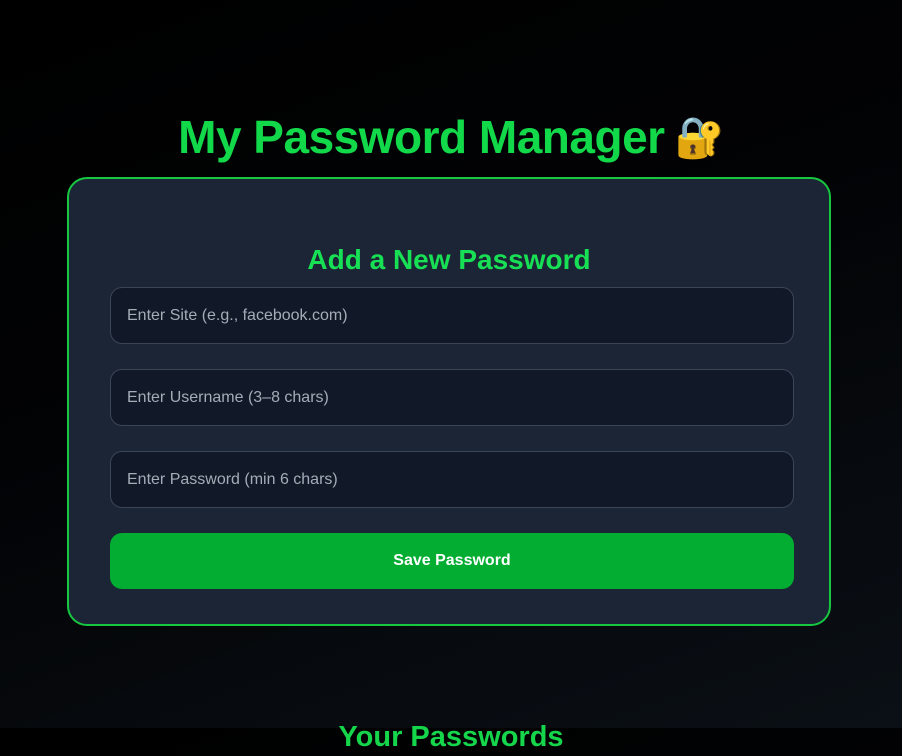 The height and width of the screenshot is (756, 902). What do you see at coordinates (452, 479) in the screenshot?
I see `password-input` at bounding box center [452, 479].